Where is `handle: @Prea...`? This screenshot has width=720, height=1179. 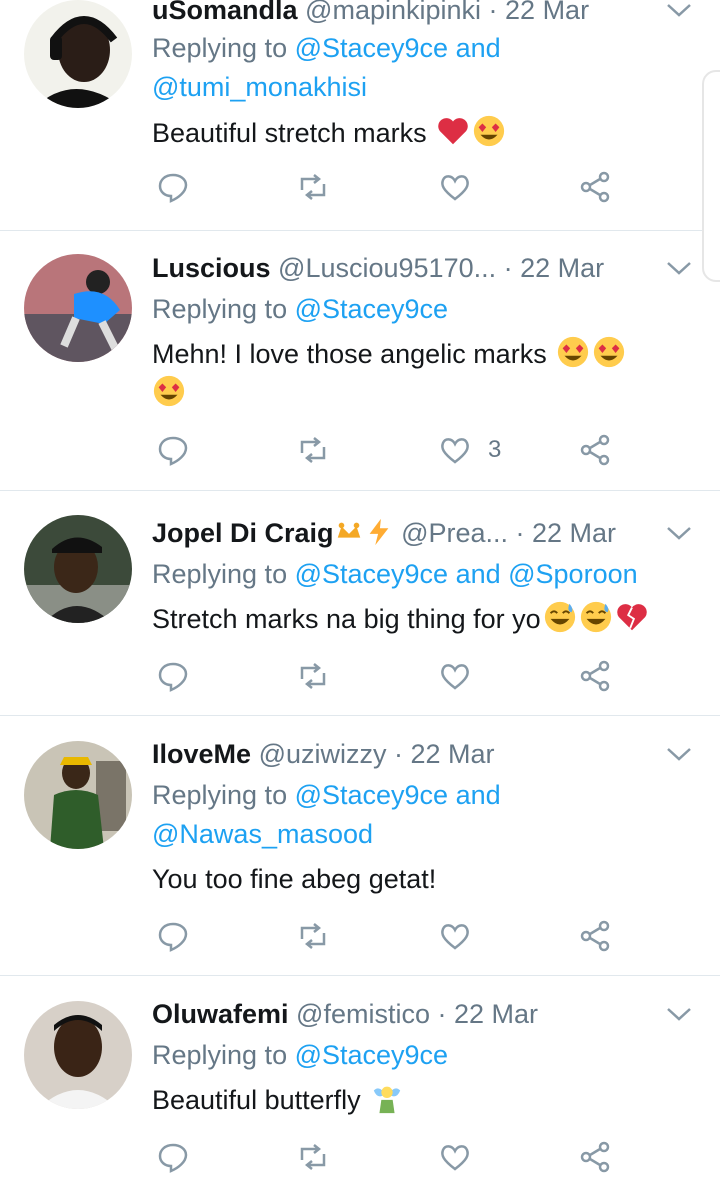 handle: @Prea... is located at coordinates (454, 533).